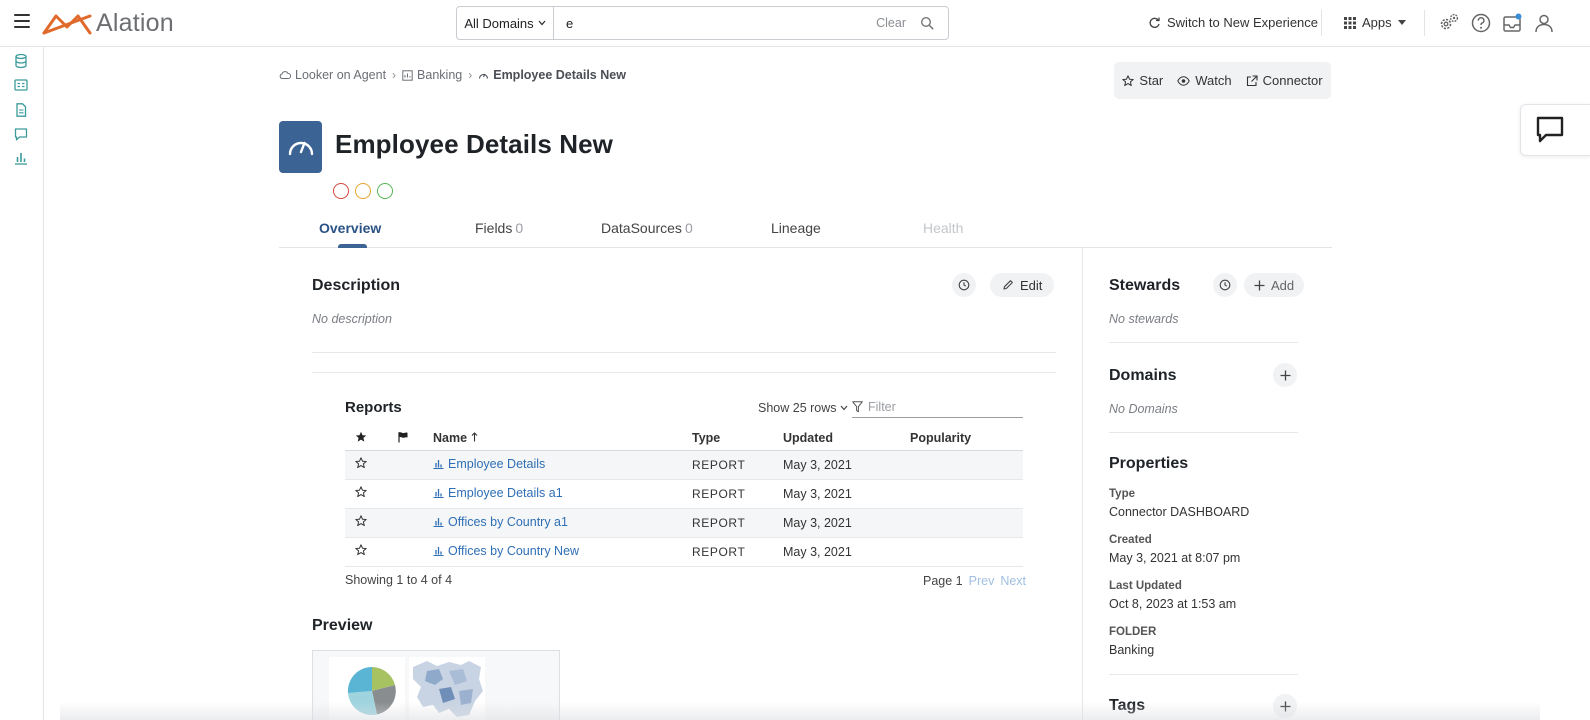 The image size is (1590, 720). Describe the element at coordinates (1142, 80) in the screenshot. I see `star-button: Star` at that location.